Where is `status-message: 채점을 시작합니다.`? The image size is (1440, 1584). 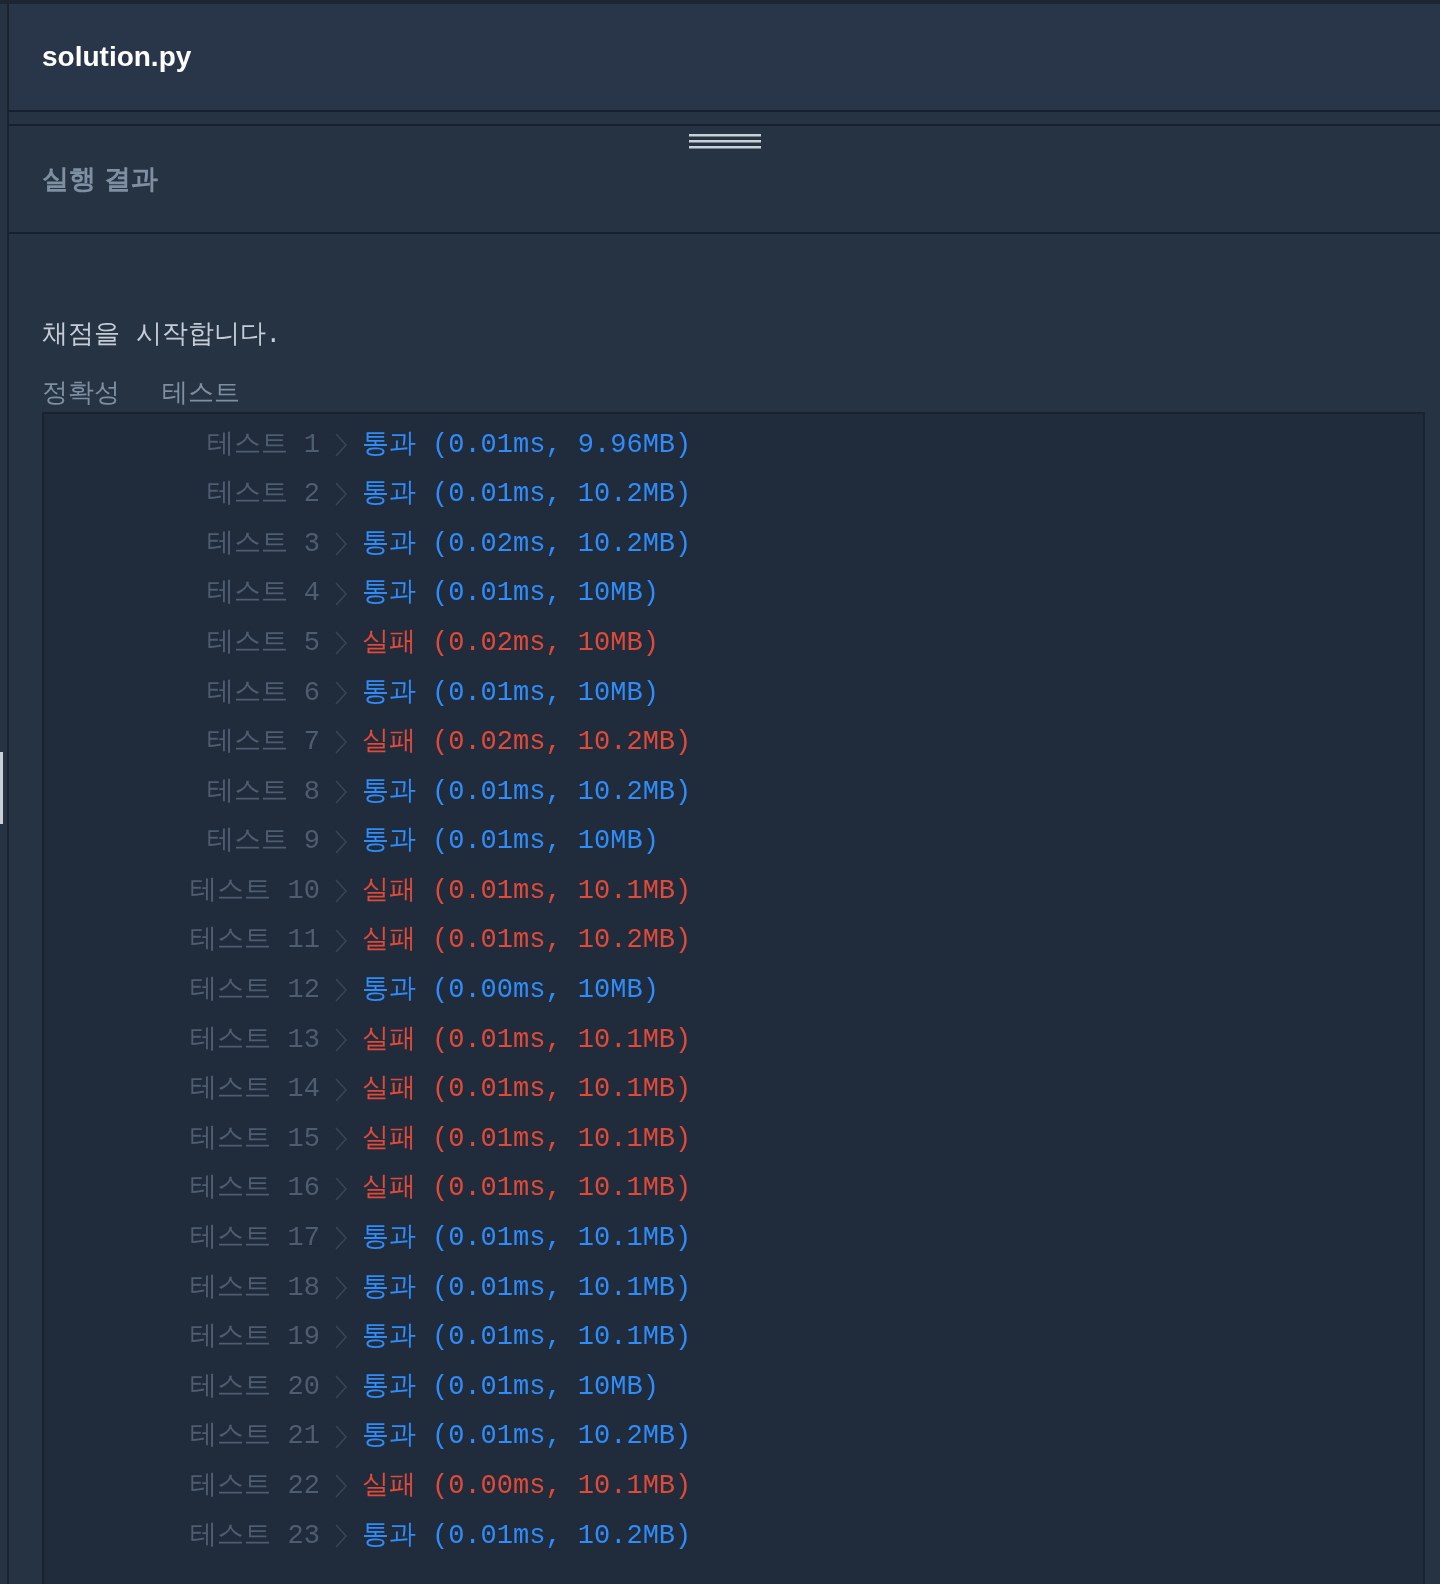 status-message: 채점을 시작합니다. is located at coordinates (162, 335).